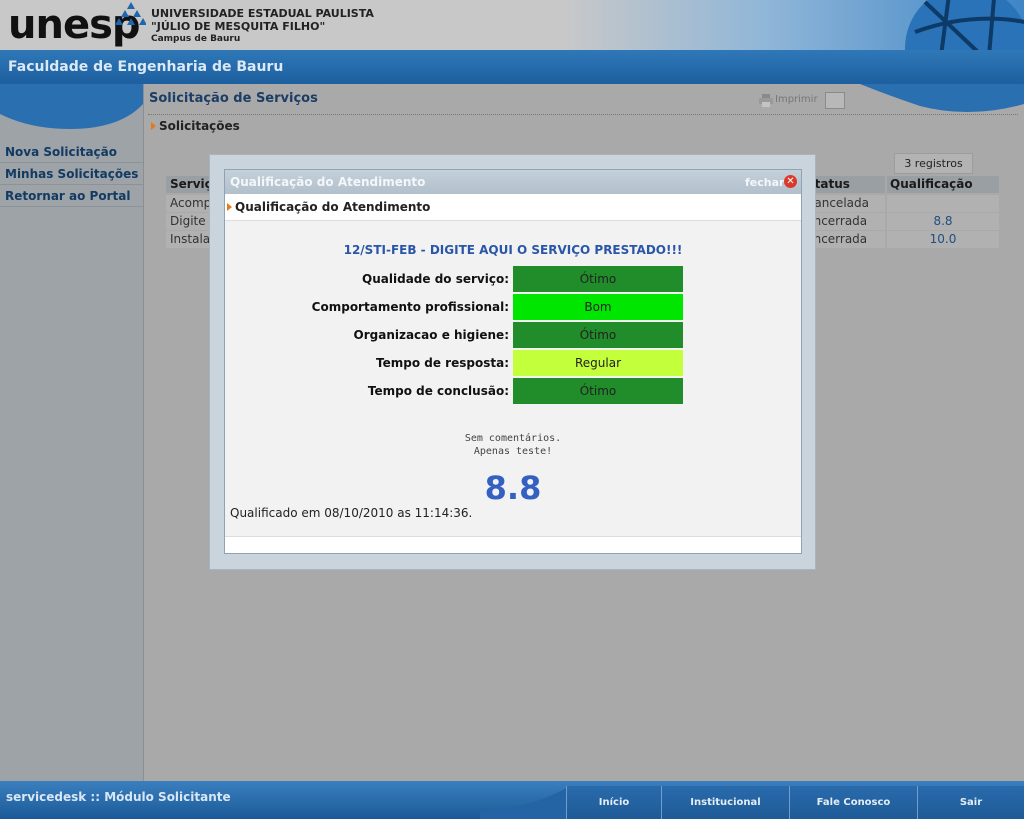  What do you see at coordinates (513, 488) in the screenshot?
I see `overall-score: 8.8` at bounding box center [513, 488].